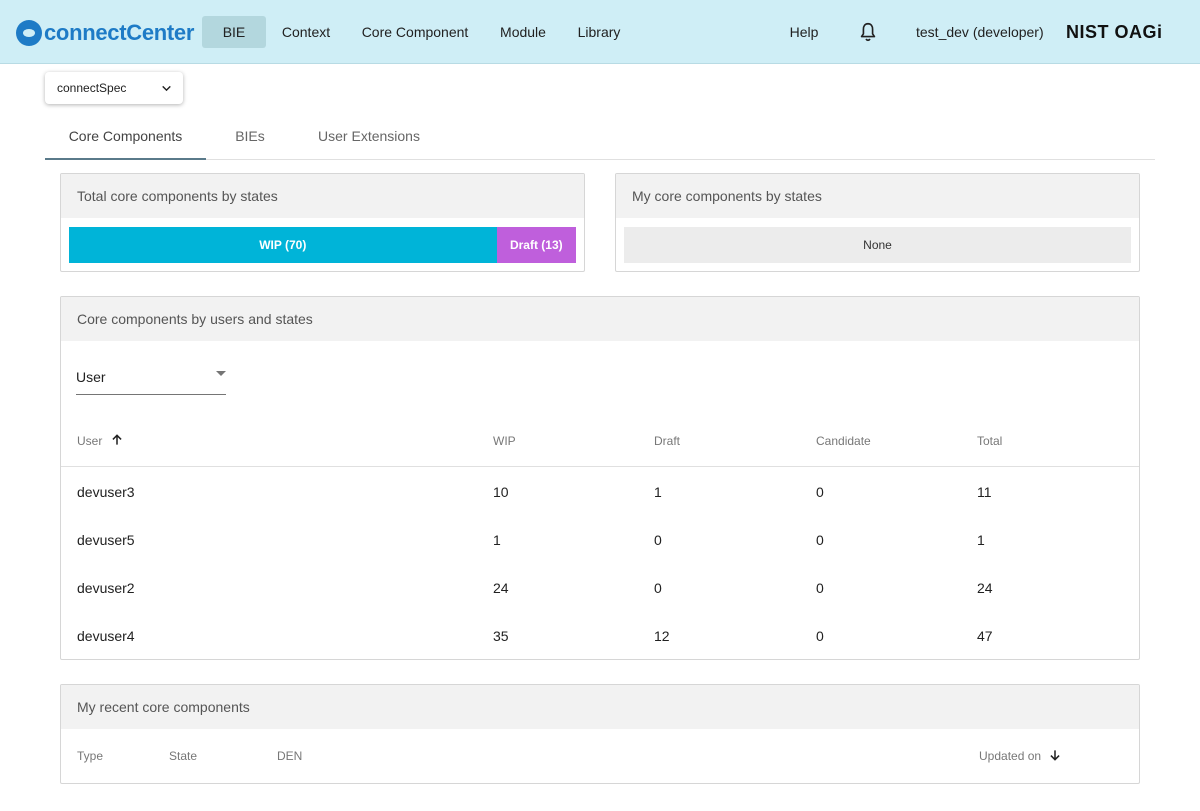 The width and height of the screenshot is (1200, 811). I want to click on column-header-draft: Draft, so click(667, 444).